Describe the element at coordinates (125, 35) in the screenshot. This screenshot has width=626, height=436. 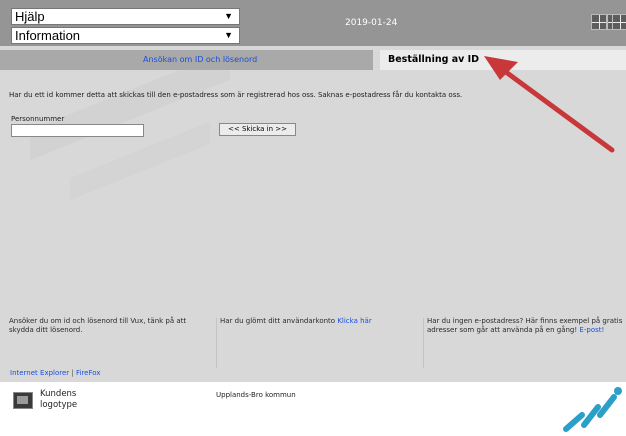
I see `info-select: Information ▼` at that location.